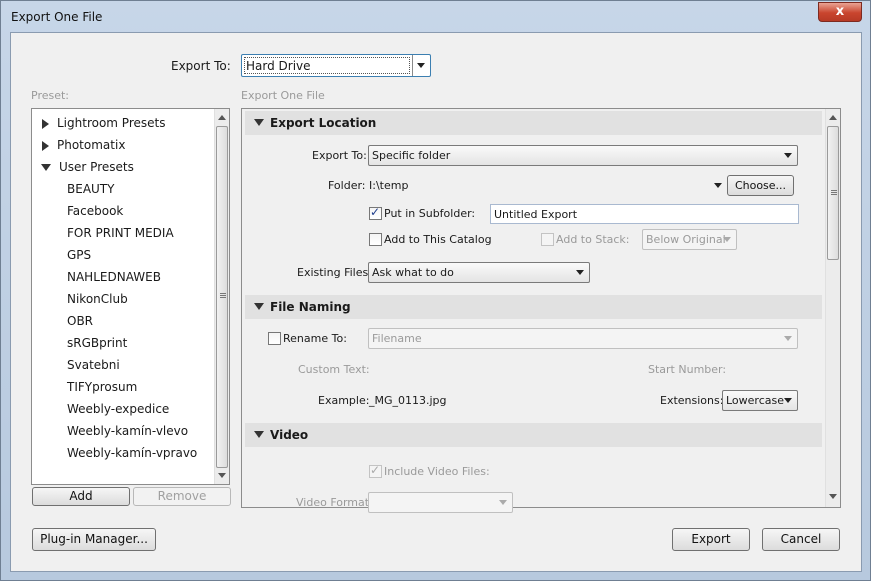  Describe the element at coordinates (547, 239) in the screenshot. I see `add-stack-checkbox` at that location.